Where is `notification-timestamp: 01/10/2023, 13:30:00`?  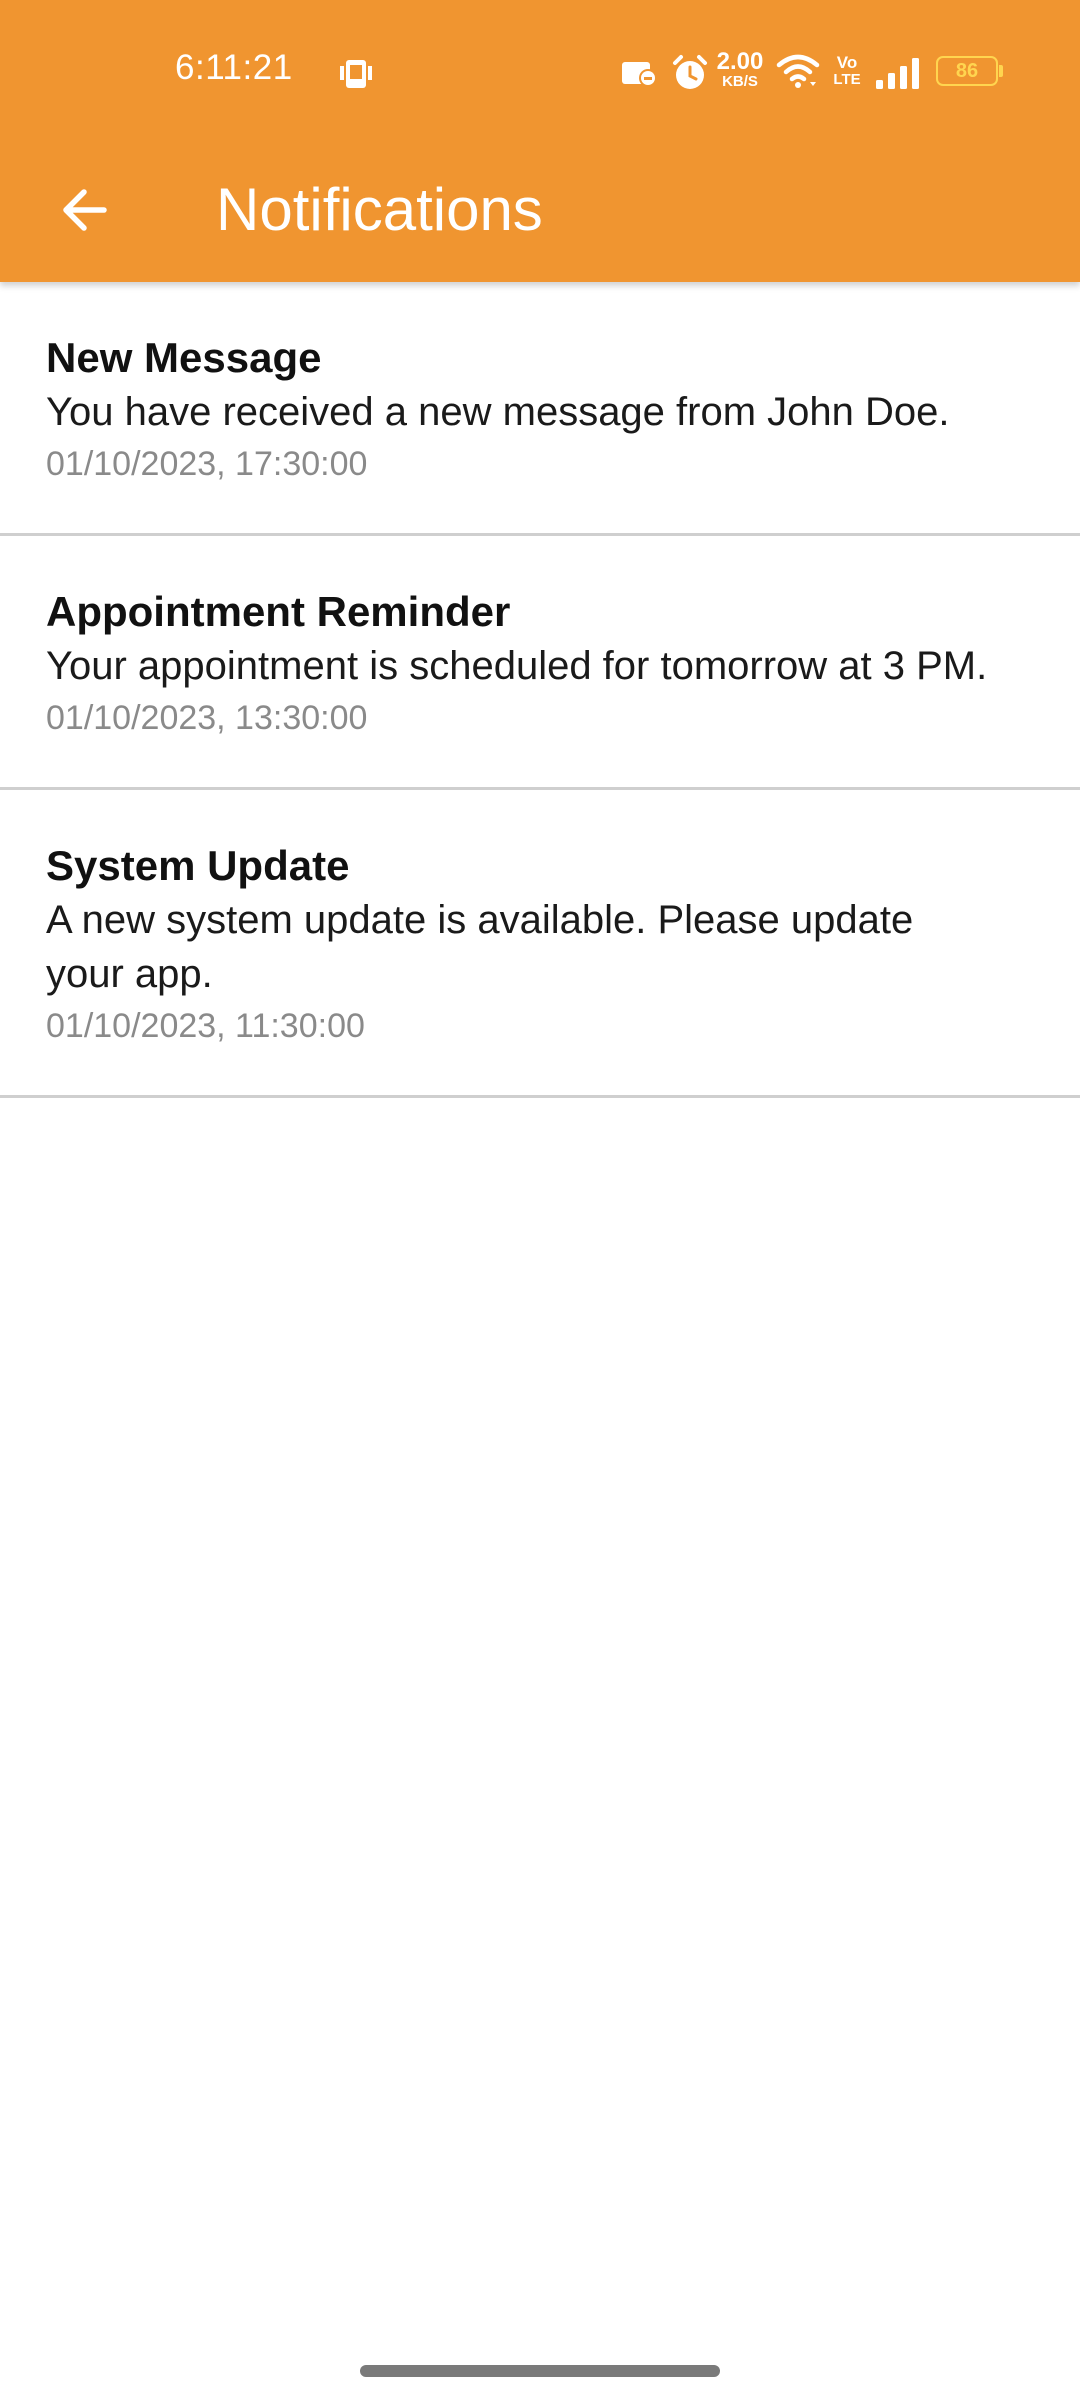
notification-timestamp: 01/10/2023, 13:30:00 is located at coordinates (207, 718).